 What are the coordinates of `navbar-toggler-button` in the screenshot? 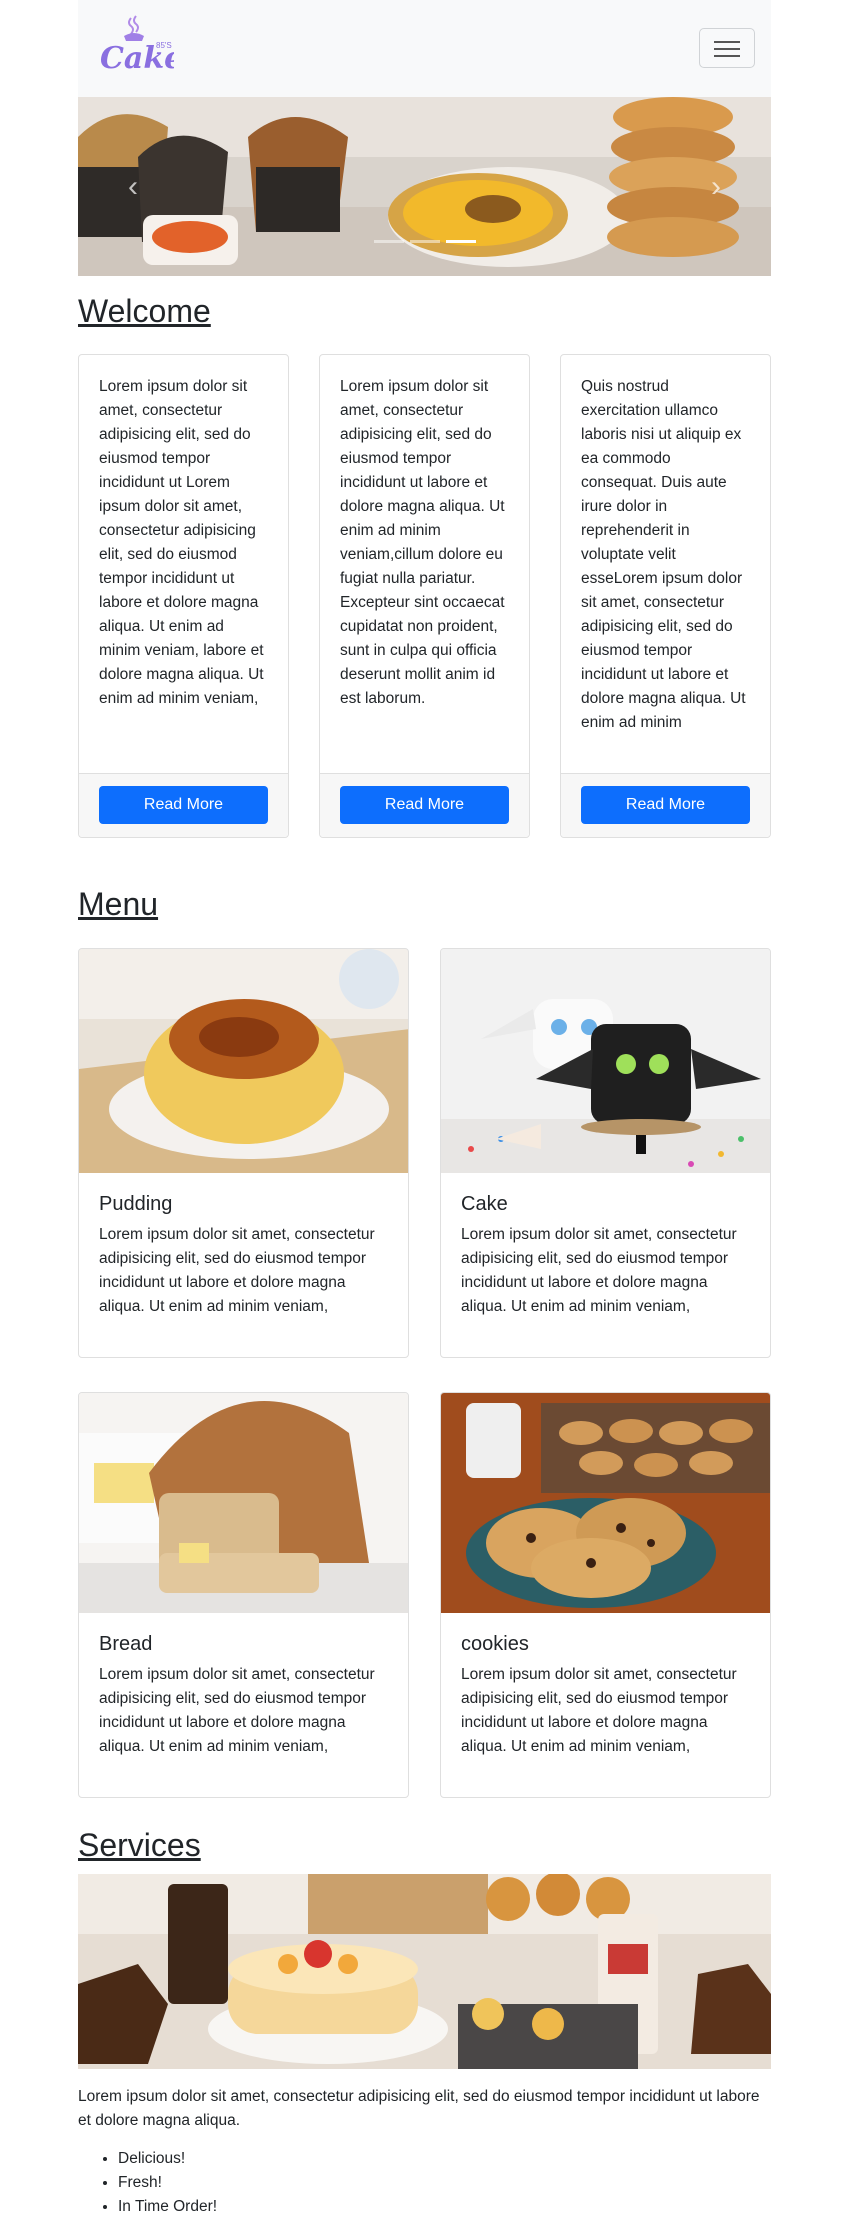 It's located at (727, 48).